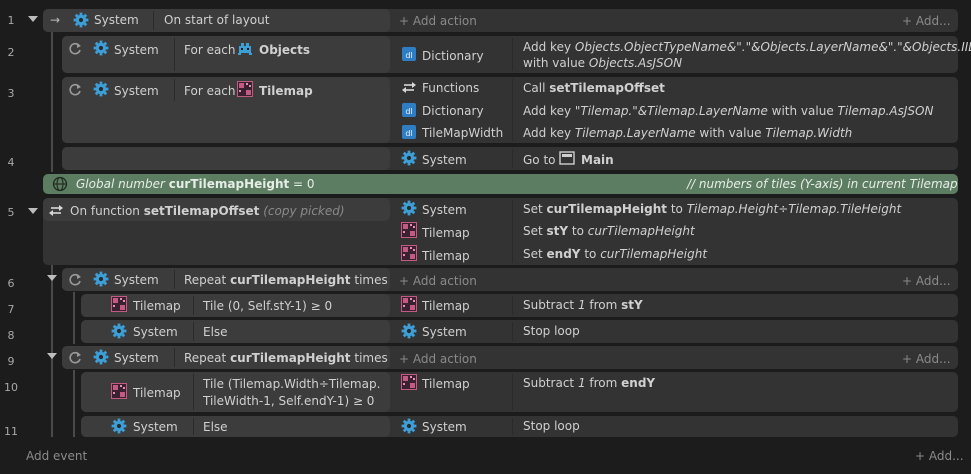  Describe the element at coordinates (268, 306) in the screenshot. I see `condition-text: Tile (0, Self.stY-1) ≥ 0` at that location.